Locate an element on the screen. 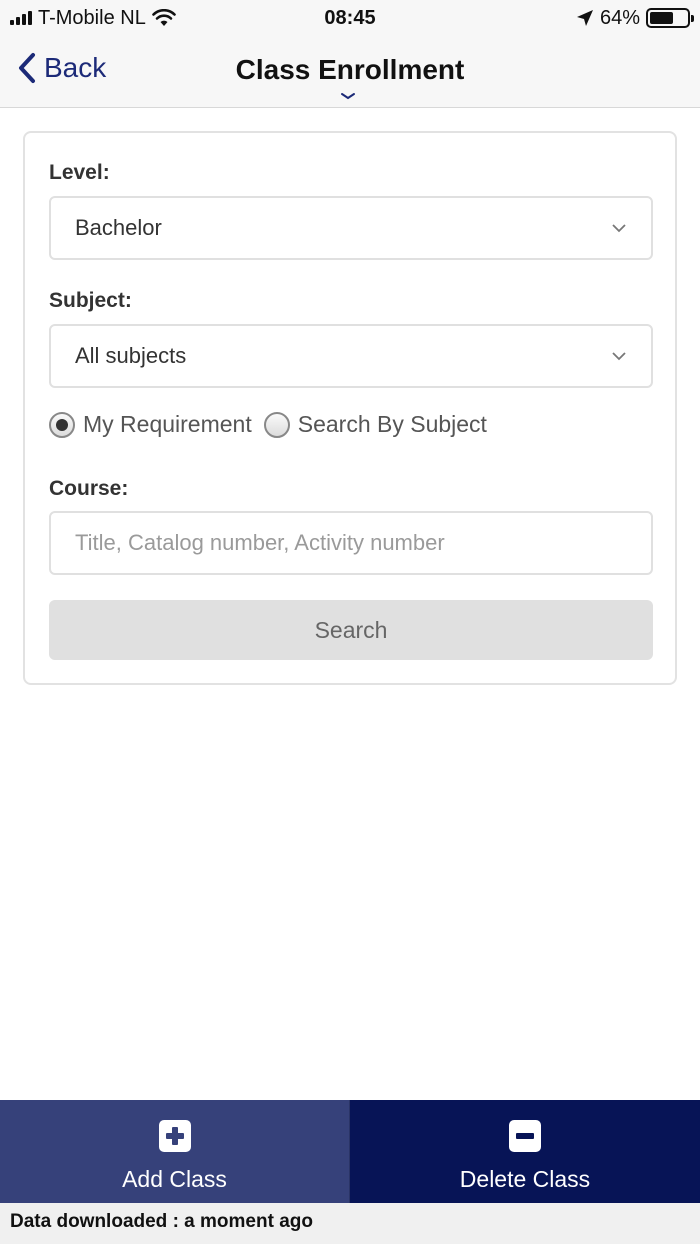 Image resolution: width=700 pixels, height=1244 pixels. bottom-action-bar: Add Class Delete Class is located at coordinates (350, 1151).